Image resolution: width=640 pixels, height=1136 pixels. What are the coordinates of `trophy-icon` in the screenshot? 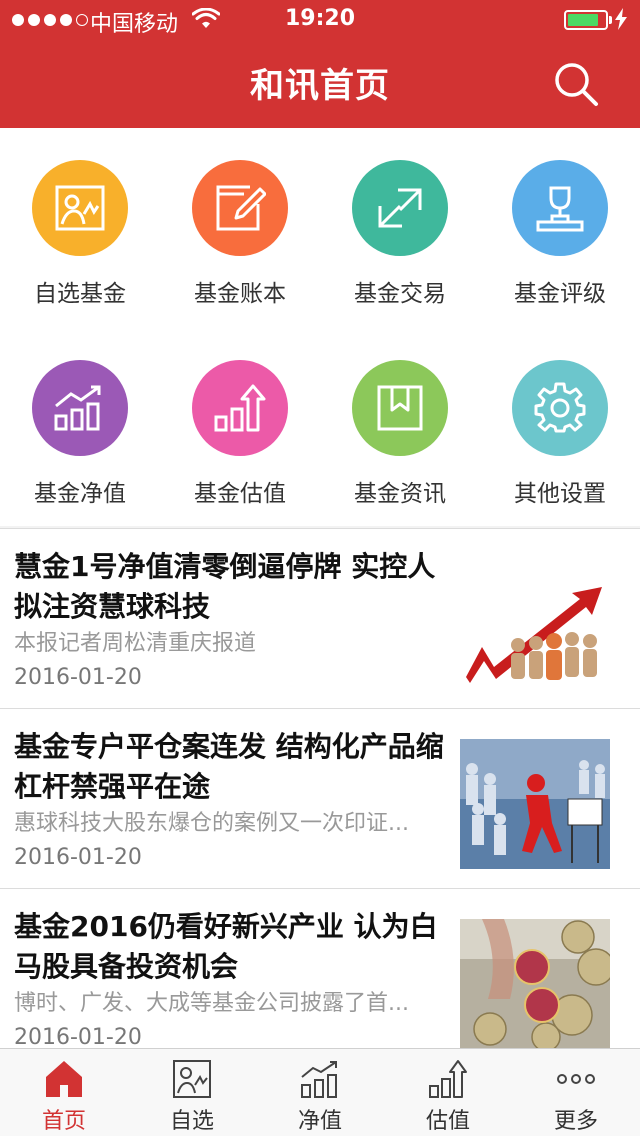 It's located at (560, 209).